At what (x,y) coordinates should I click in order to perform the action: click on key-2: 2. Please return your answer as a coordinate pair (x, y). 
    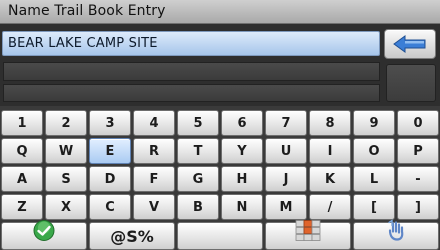
    Looking at the image, I should click on (66, 123).